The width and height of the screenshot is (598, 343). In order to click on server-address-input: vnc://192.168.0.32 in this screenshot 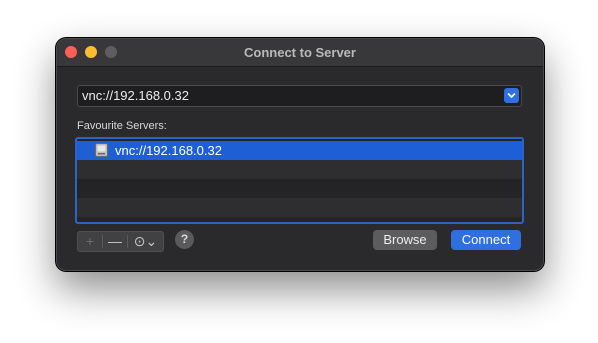, I will do `click(135, 95)`.